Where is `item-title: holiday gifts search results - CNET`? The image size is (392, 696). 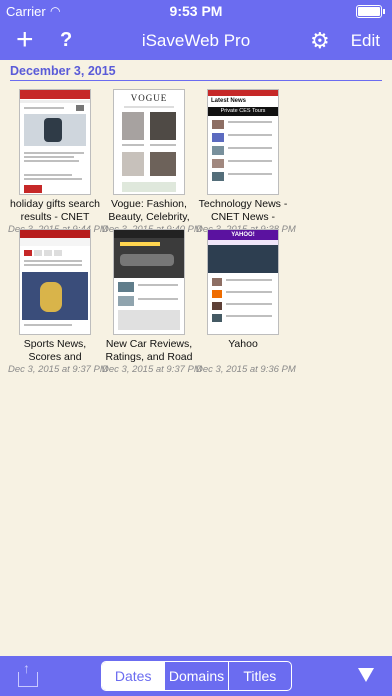
item-title: holiday gifts search results - CNET is located at coordinates (55, 210).